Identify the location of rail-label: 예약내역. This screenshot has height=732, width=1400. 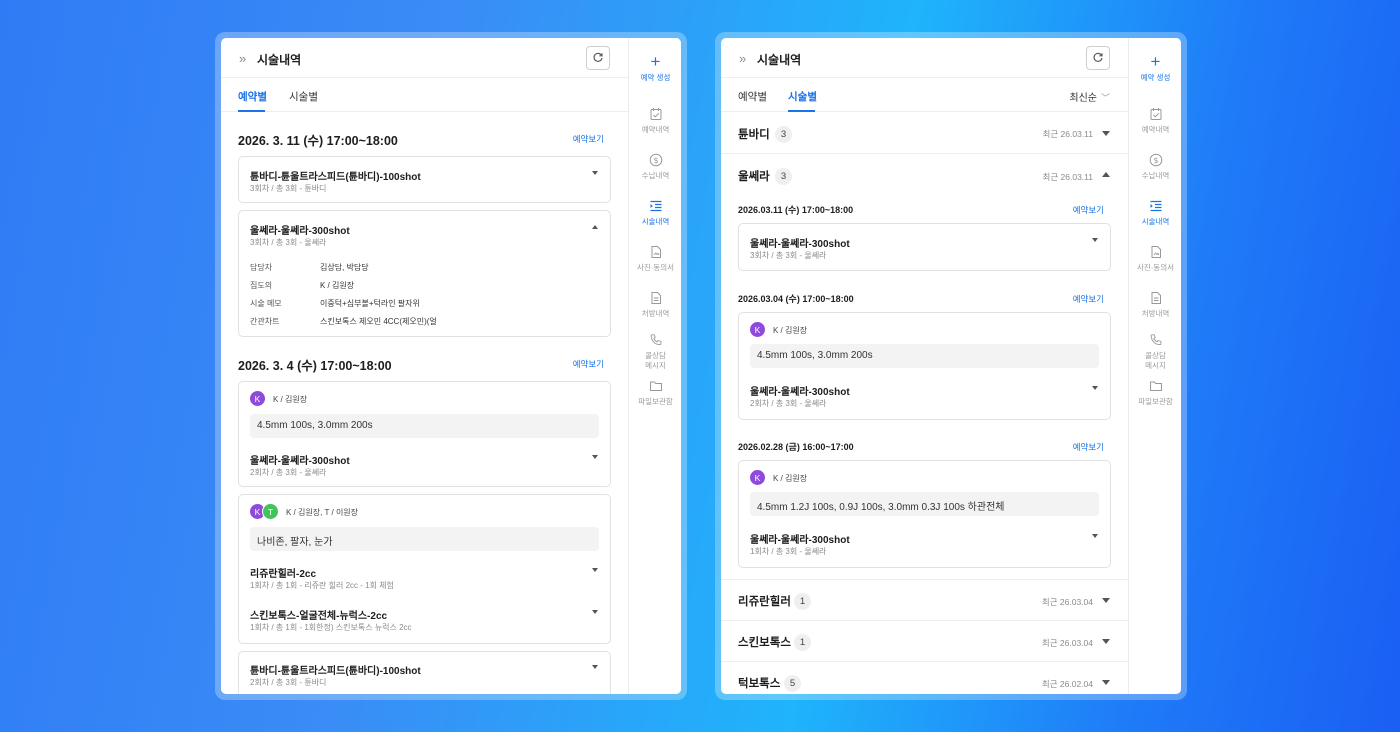
(1155, 129).